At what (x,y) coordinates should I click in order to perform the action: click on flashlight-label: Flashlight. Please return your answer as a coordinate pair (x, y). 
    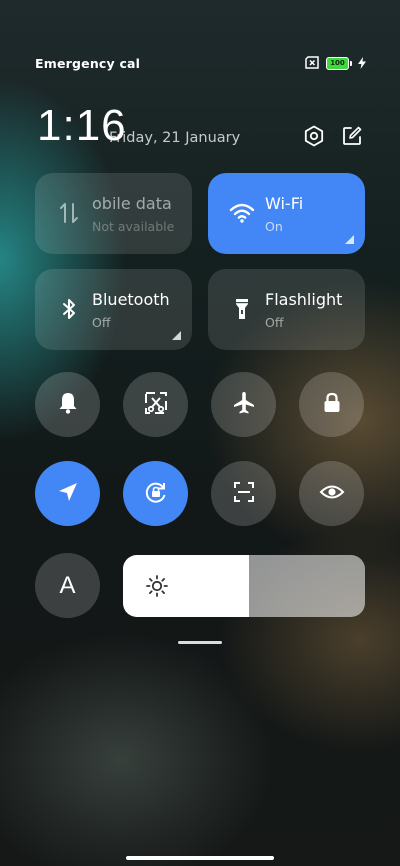
    Looking at the image, I should click on (304, 299).